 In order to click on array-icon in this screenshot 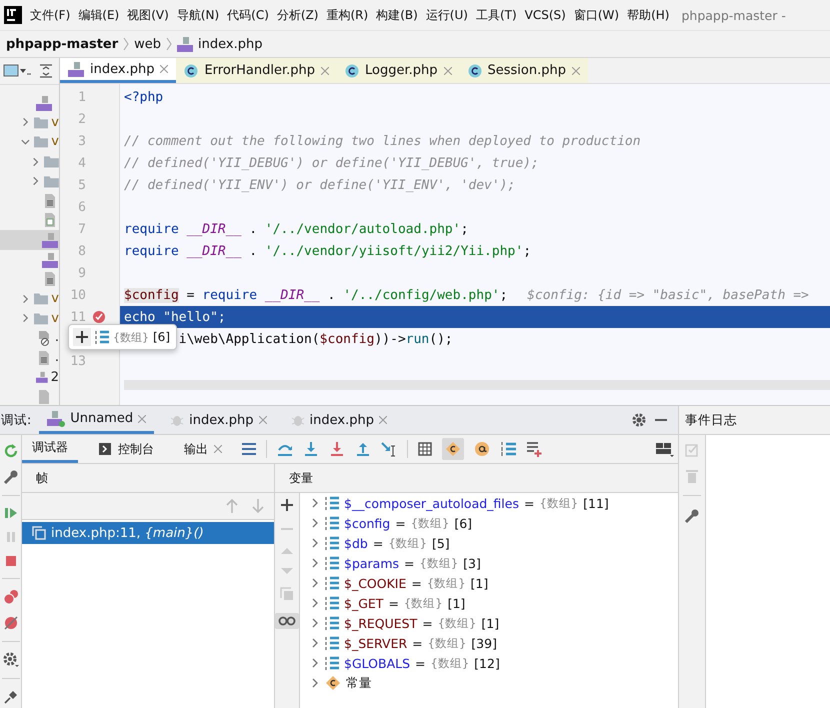, I will do `click(332, 583)`.